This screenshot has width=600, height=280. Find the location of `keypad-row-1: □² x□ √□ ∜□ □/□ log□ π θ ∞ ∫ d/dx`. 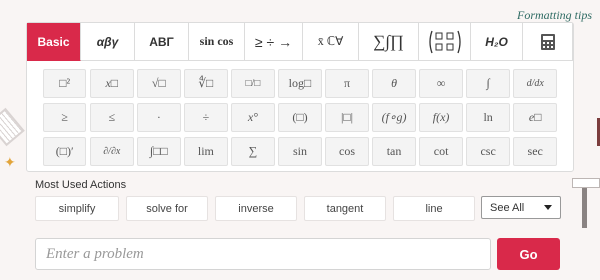

keypad-row-1: □² x□ √□ ∜□ □/□ log□ π θ ∞ ∫ d/dx is located at coordinates (300, 83).